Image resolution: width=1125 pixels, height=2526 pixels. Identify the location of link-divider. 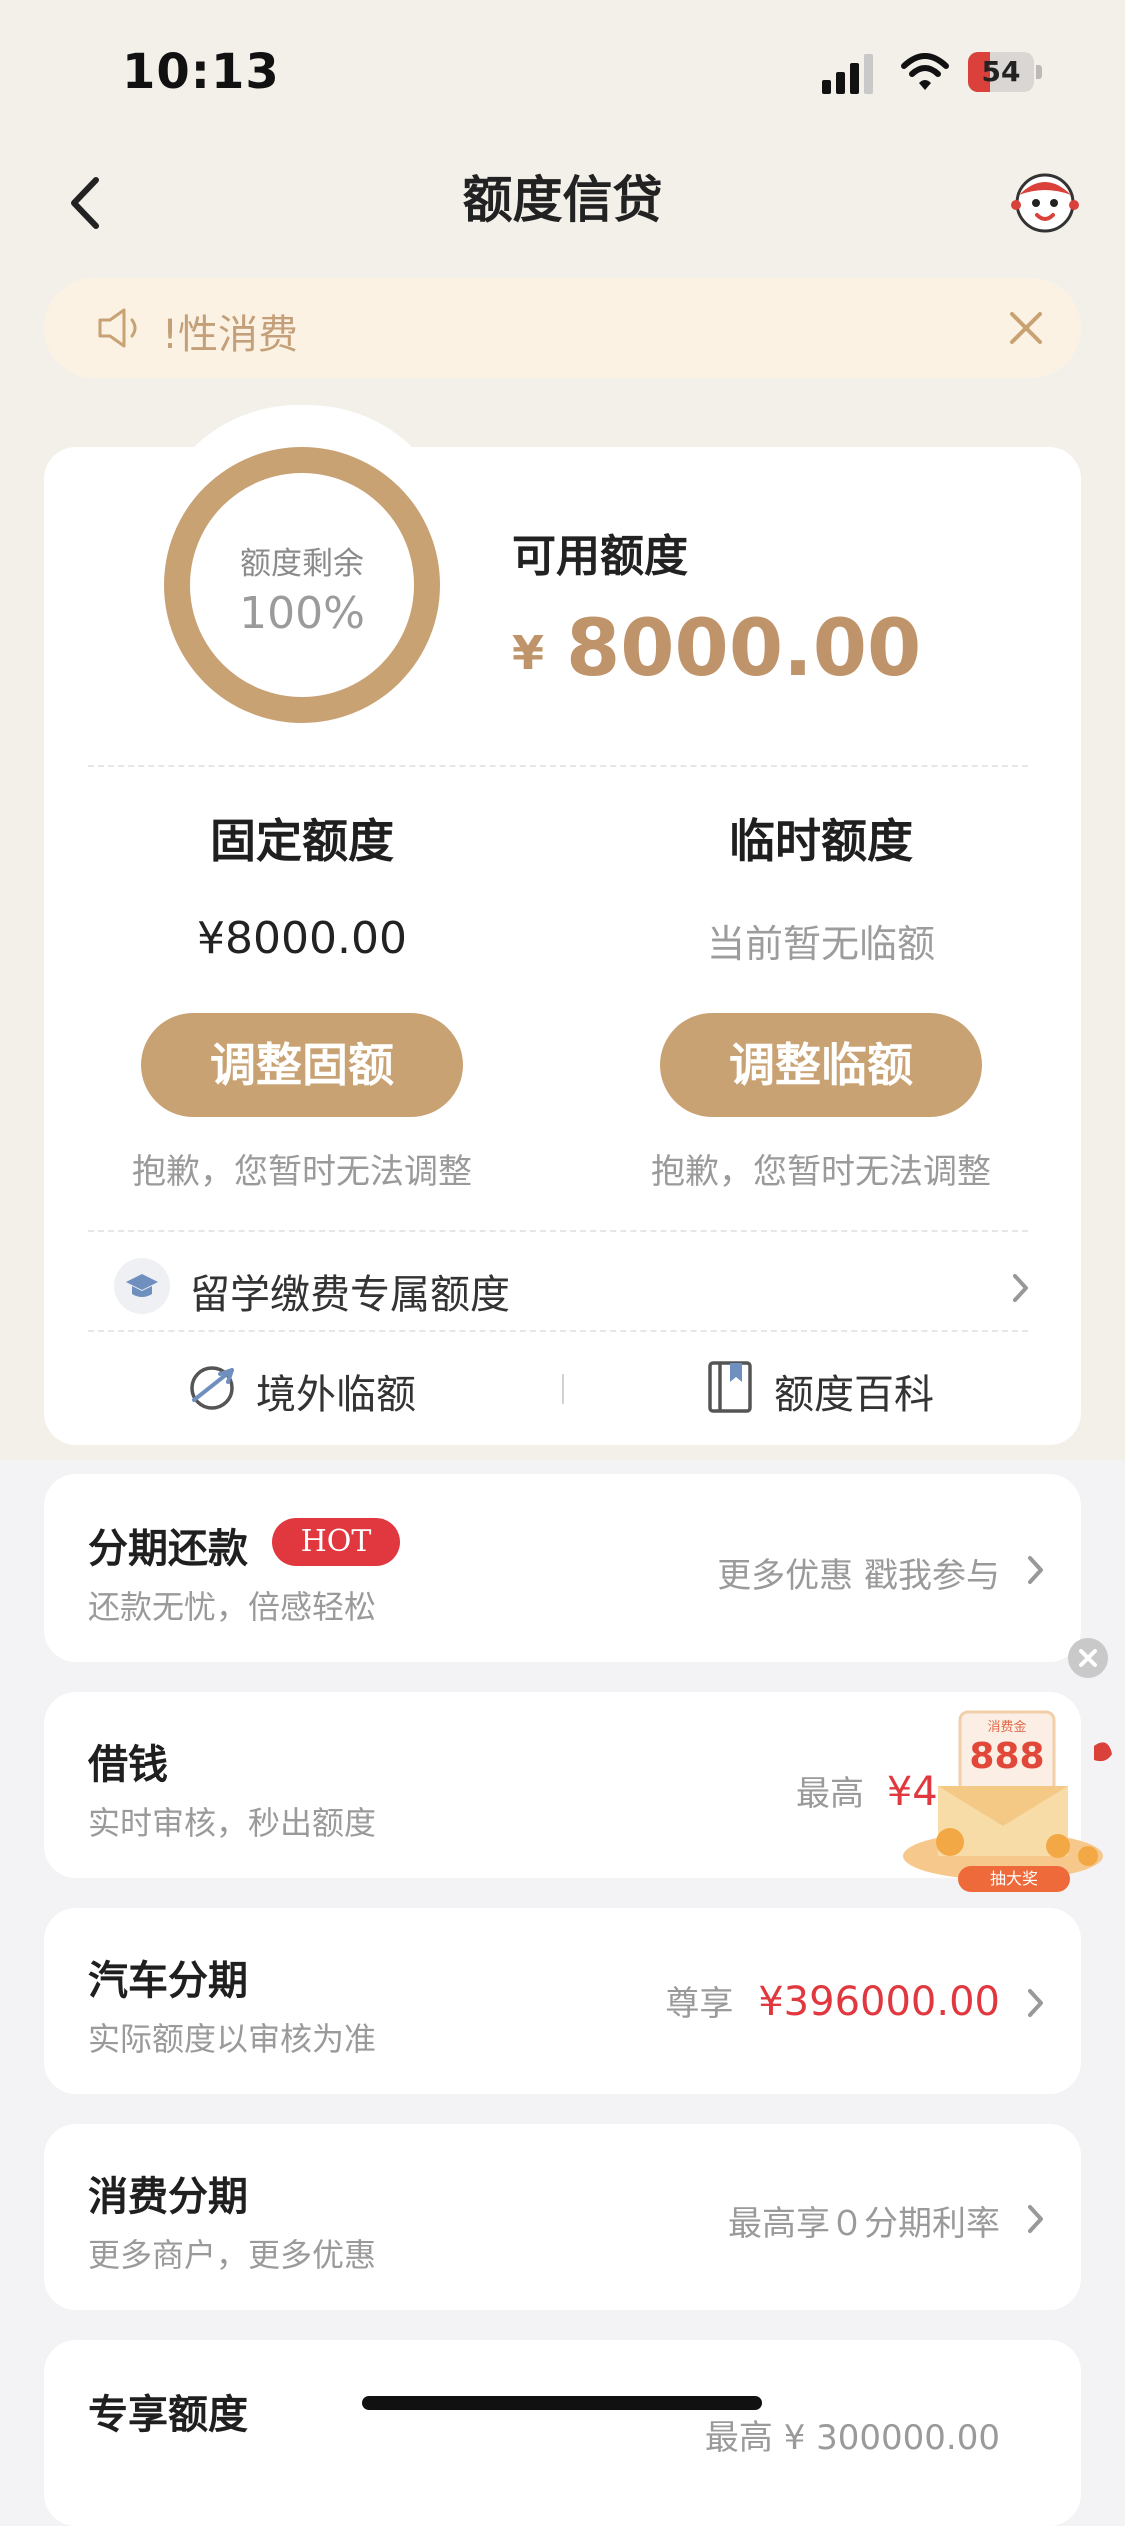
(563, 1389).